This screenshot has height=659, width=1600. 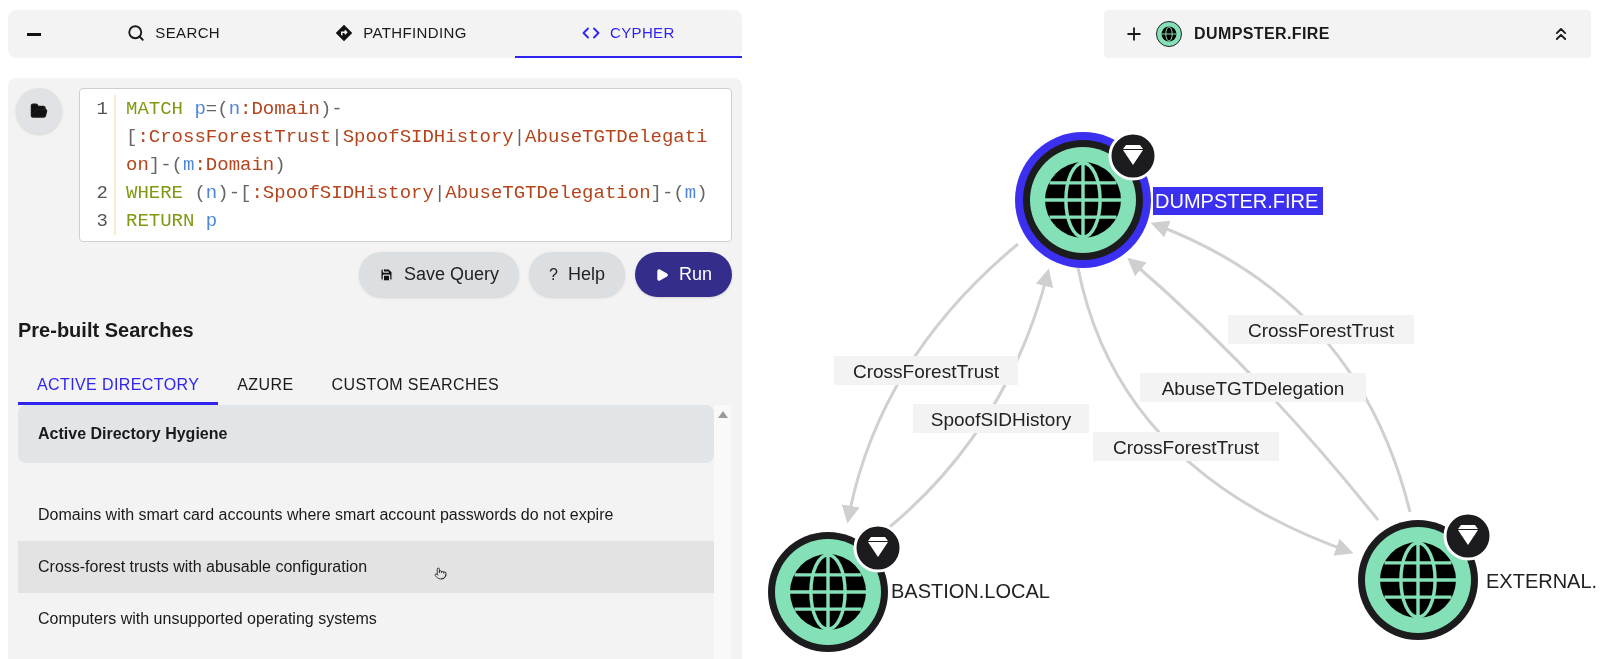 I want to click on hand-cursor-icon, so click(x=440, y=573).